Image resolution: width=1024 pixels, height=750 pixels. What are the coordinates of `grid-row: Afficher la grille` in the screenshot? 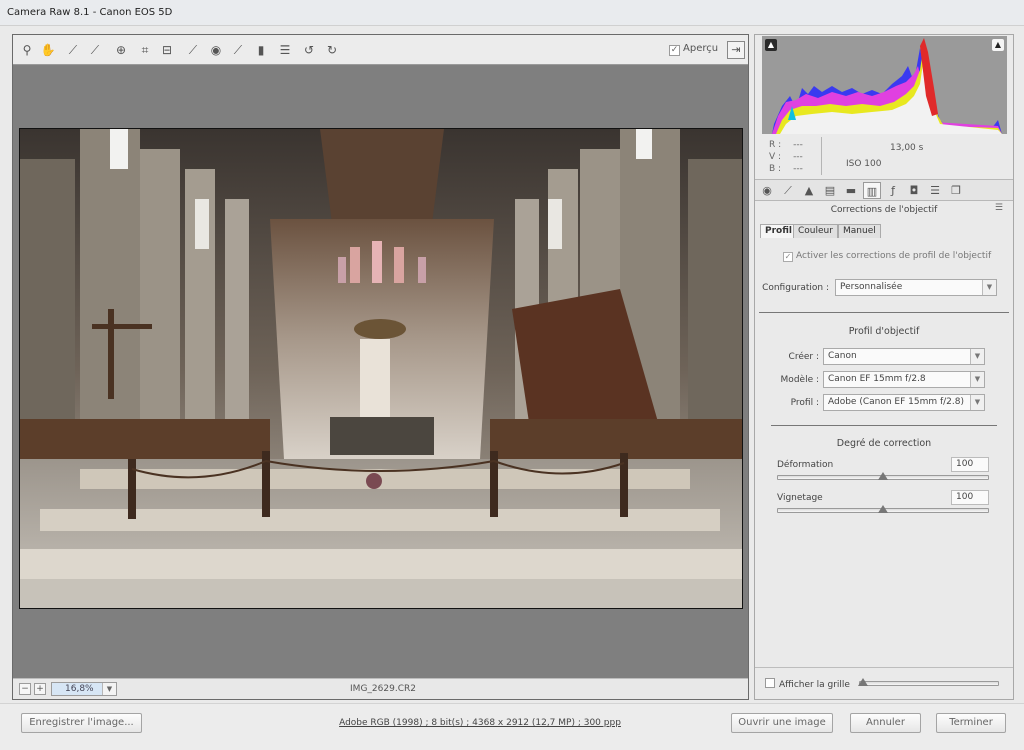 It's located at (884, 683).